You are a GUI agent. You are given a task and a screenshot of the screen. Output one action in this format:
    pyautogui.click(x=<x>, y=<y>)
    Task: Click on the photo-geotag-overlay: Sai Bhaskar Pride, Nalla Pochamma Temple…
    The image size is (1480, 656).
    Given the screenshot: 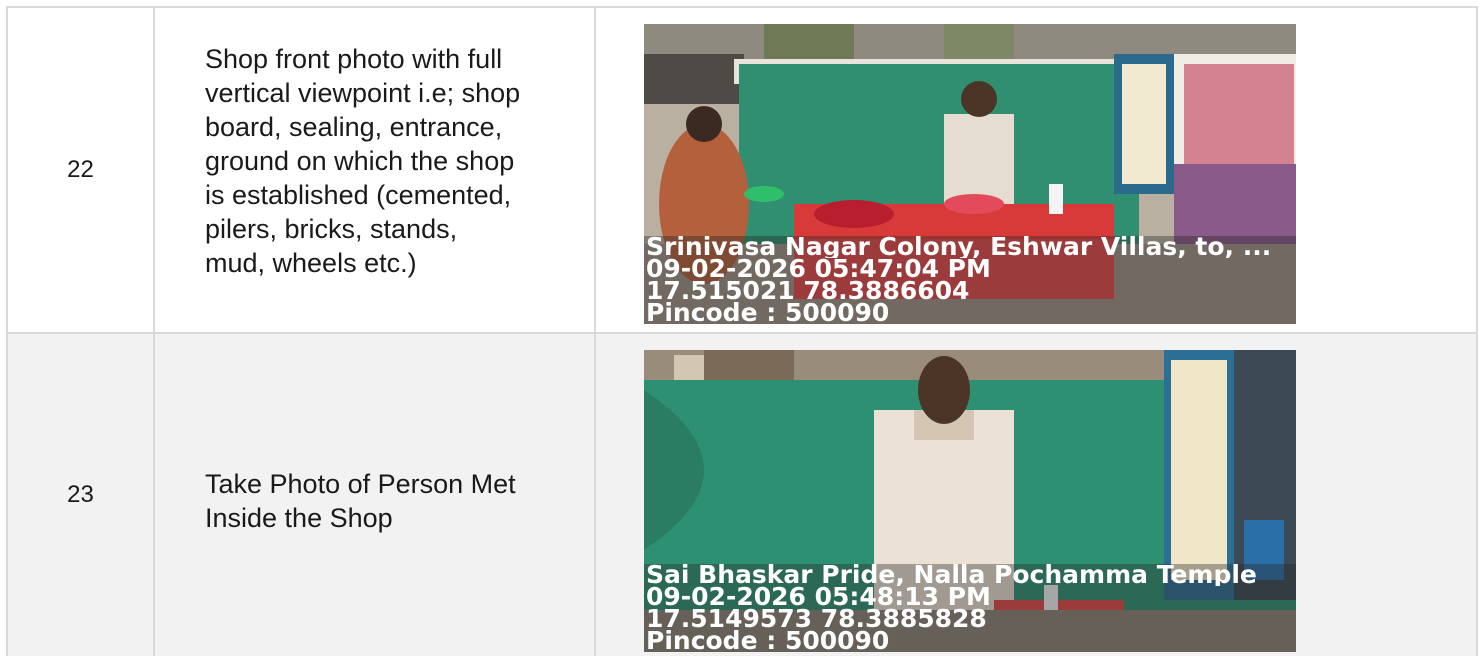 What is the action you would take?
    pyautogui.click(x=970, y=608)
    